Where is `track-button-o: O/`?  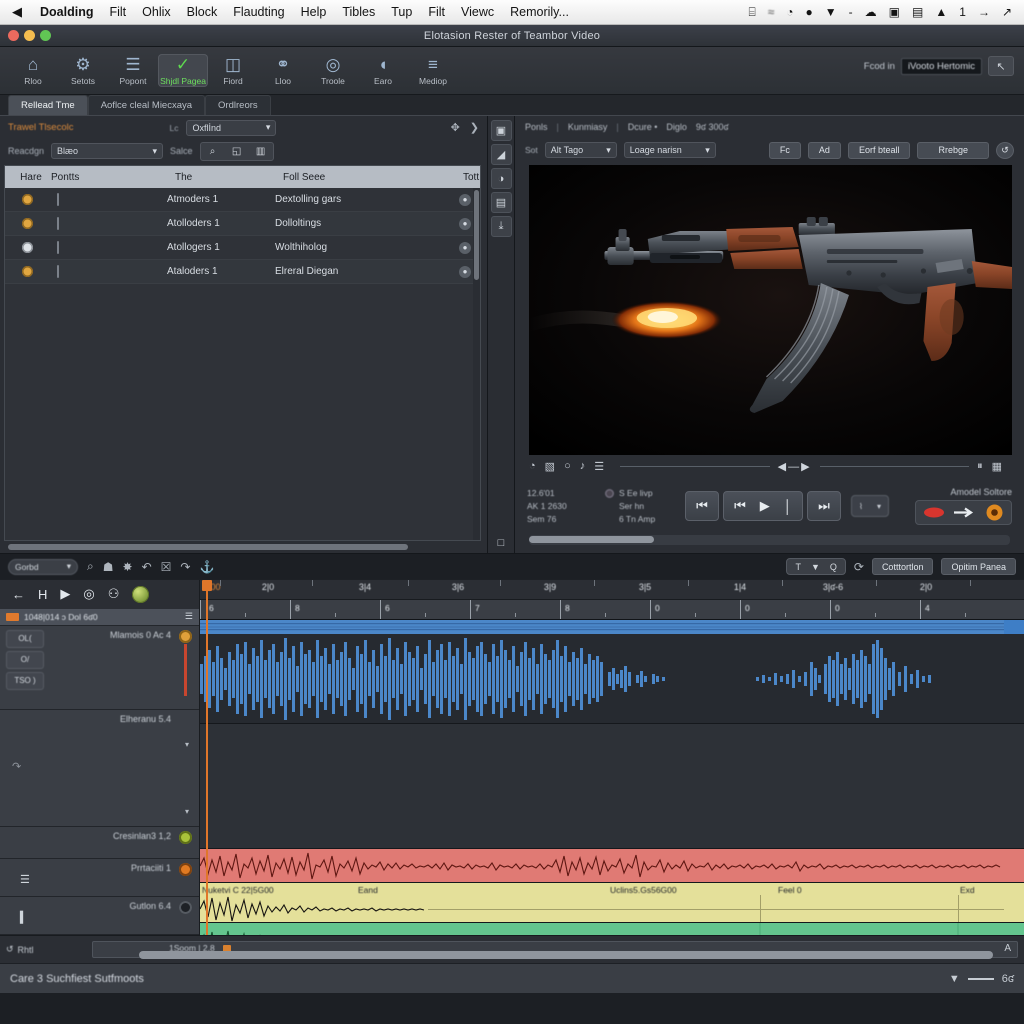
track-button-o: O/ is located at coordinates (25, 659).